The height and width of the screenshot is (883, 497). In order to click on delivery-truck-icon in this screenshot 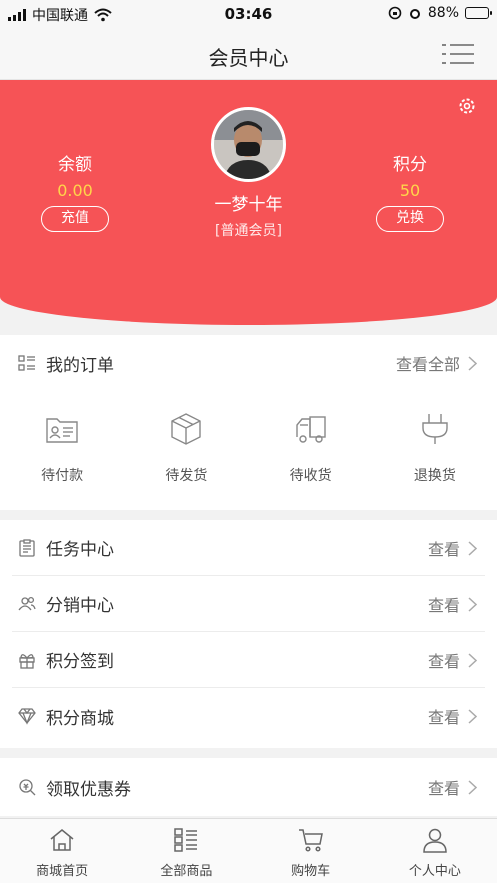, I will do `click(310, 429)`.